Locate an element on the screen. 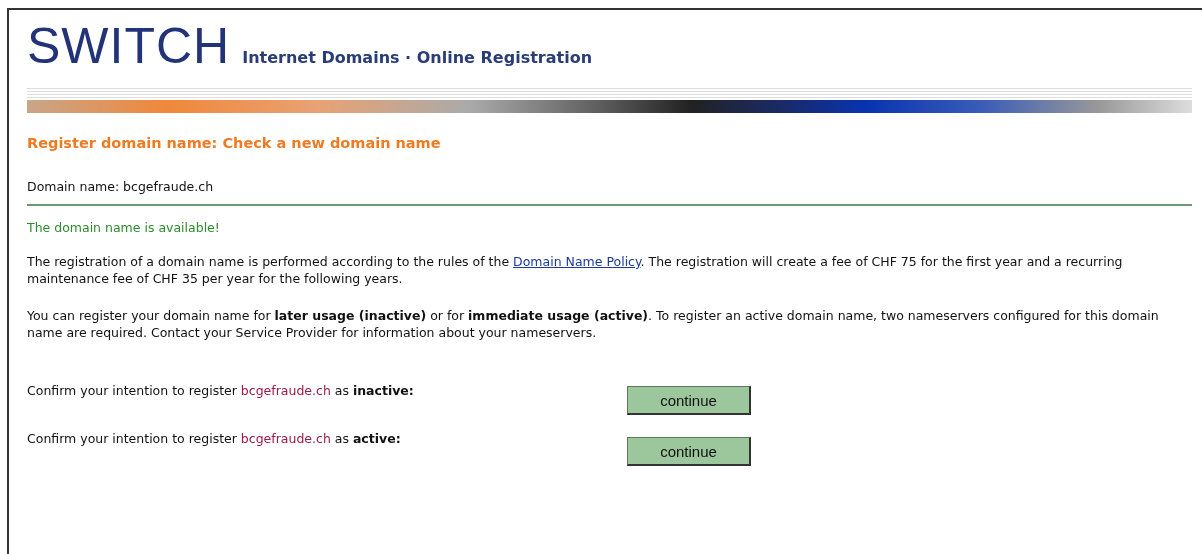 The height and width of the screenshot is (554, 1202). fee-paragraph: The registration of a domain name is performed according to the rules of the Domain Name Policy. The registration will create a fee of CHF 75 for the first year and a recurring maintenance fee of CHF 35 per year for the following years. is located at coordinates (575, 270).